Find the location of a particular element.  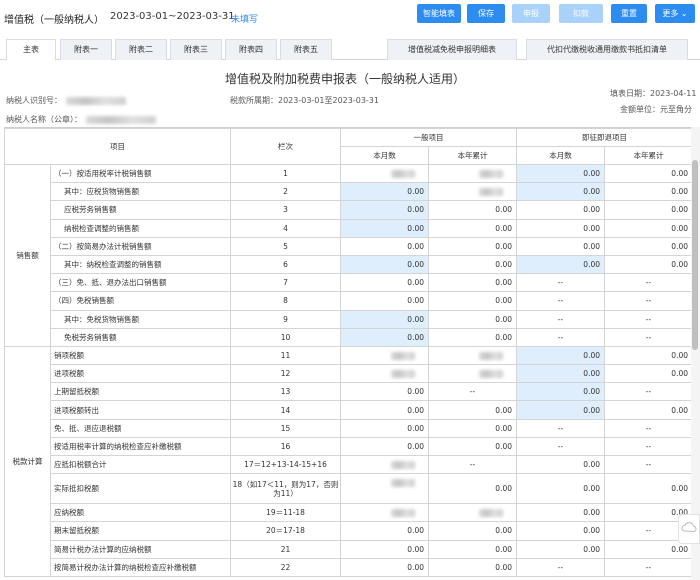

header-column-no: 栏次 is located at coordinates (285, 146).